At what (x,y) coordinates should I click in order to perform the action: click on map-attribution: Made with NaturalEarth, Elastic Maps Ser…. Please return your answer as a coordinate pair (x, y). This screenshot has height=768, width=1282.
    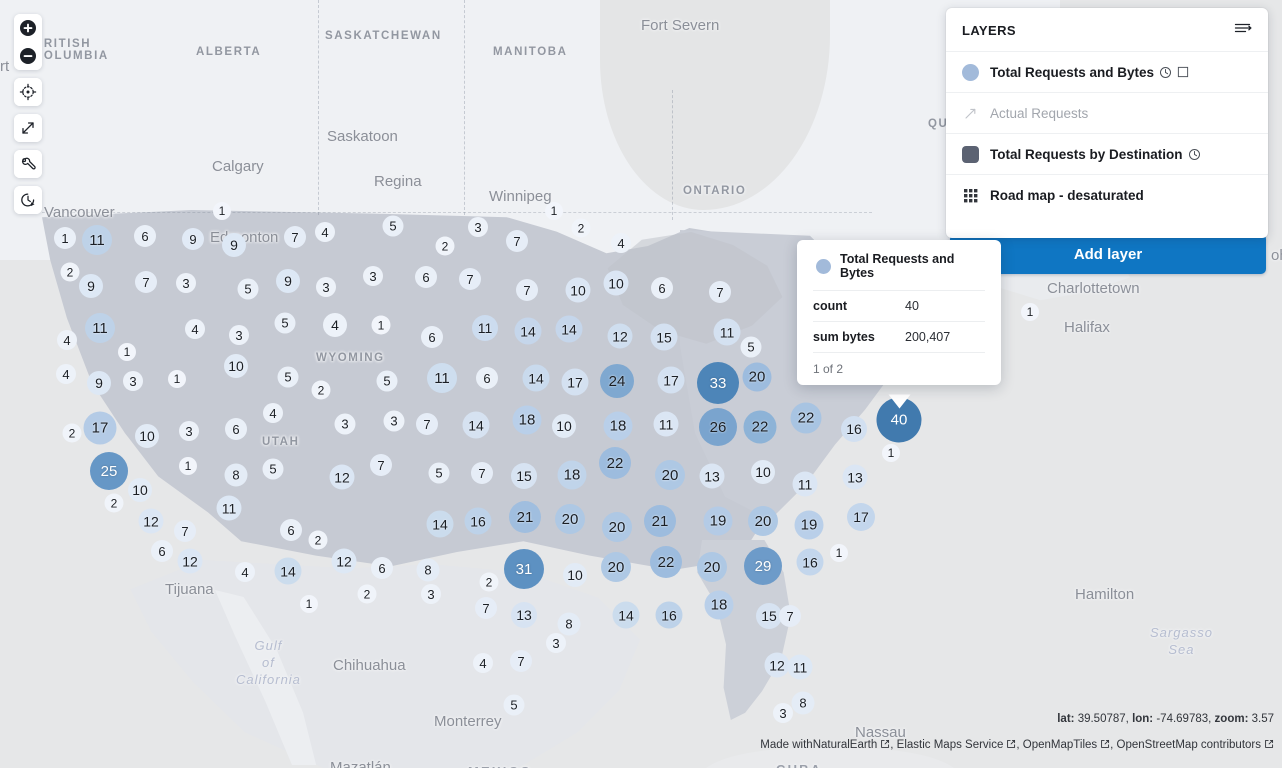
    Looking at the image, I should click on (1017, 745).